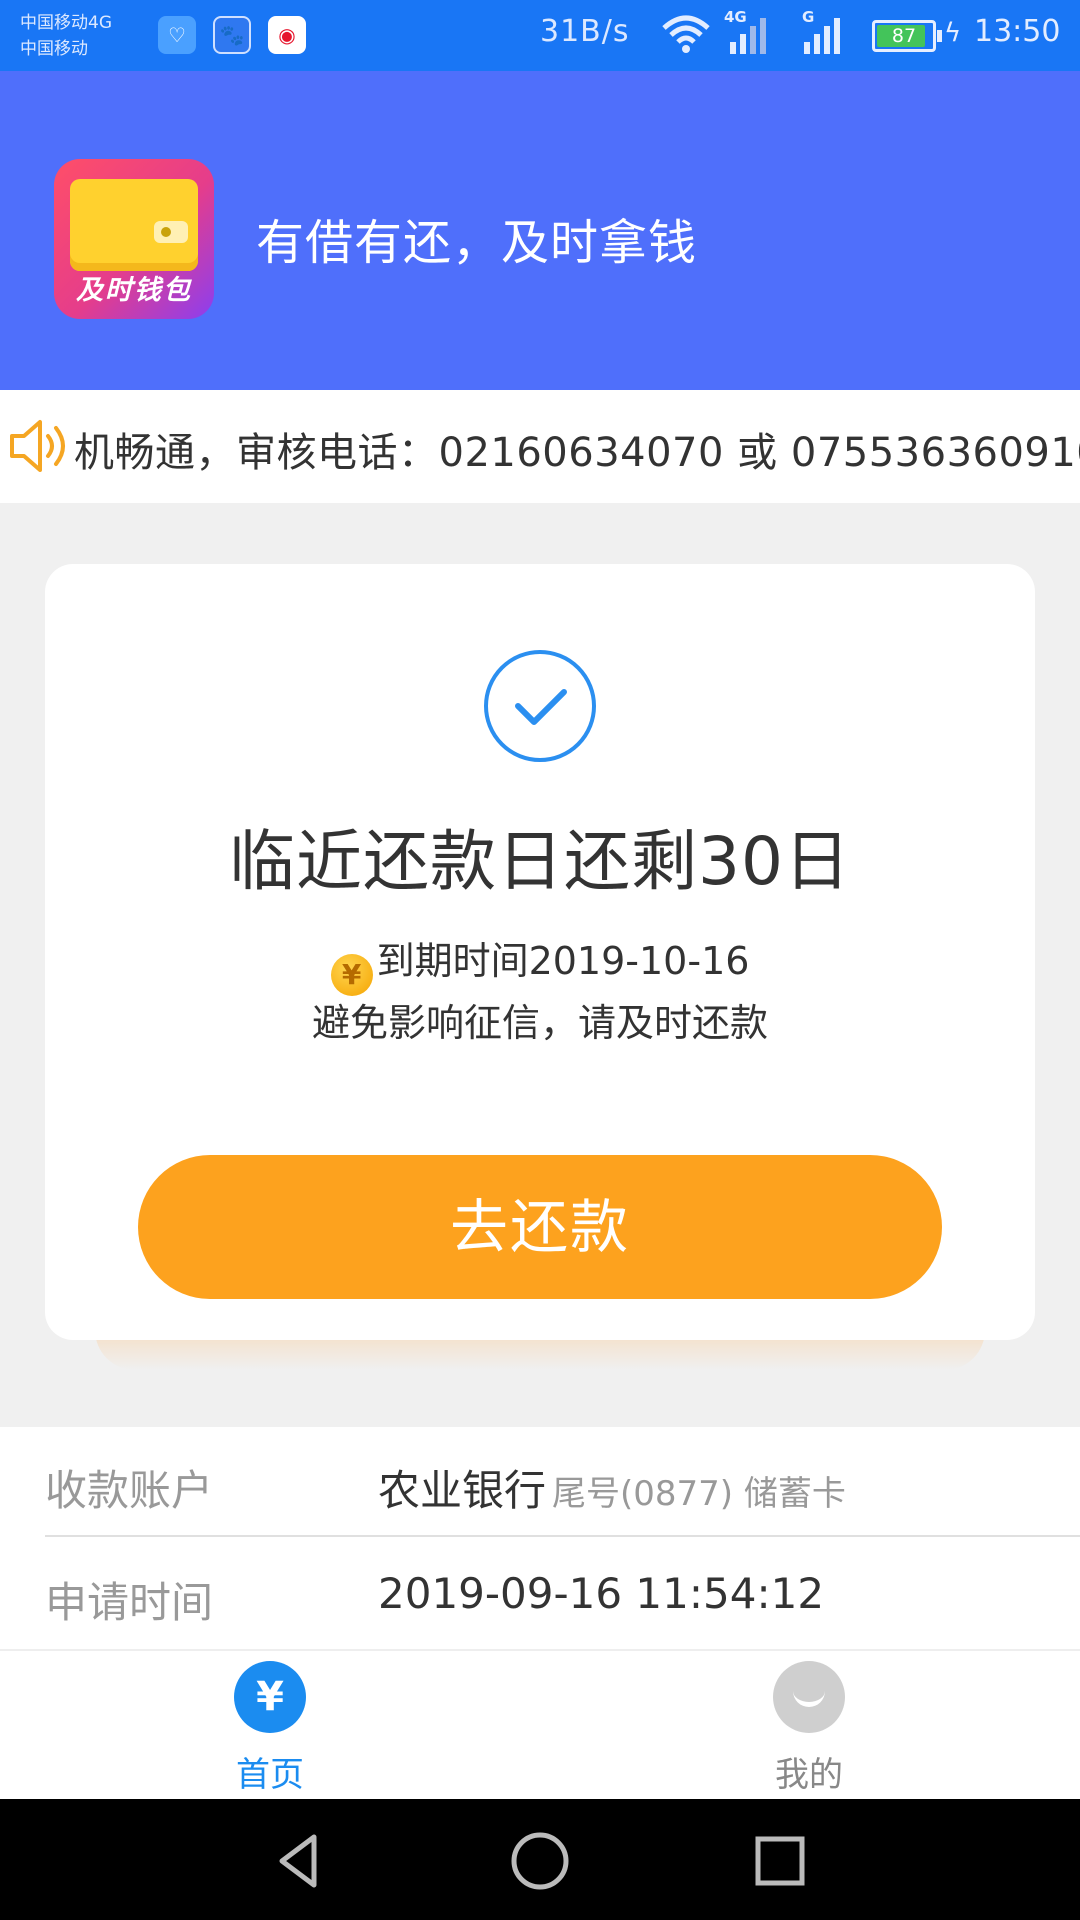 The image size is (1080, 1920). I want to click on check-circle-icon, so click(540, 706).